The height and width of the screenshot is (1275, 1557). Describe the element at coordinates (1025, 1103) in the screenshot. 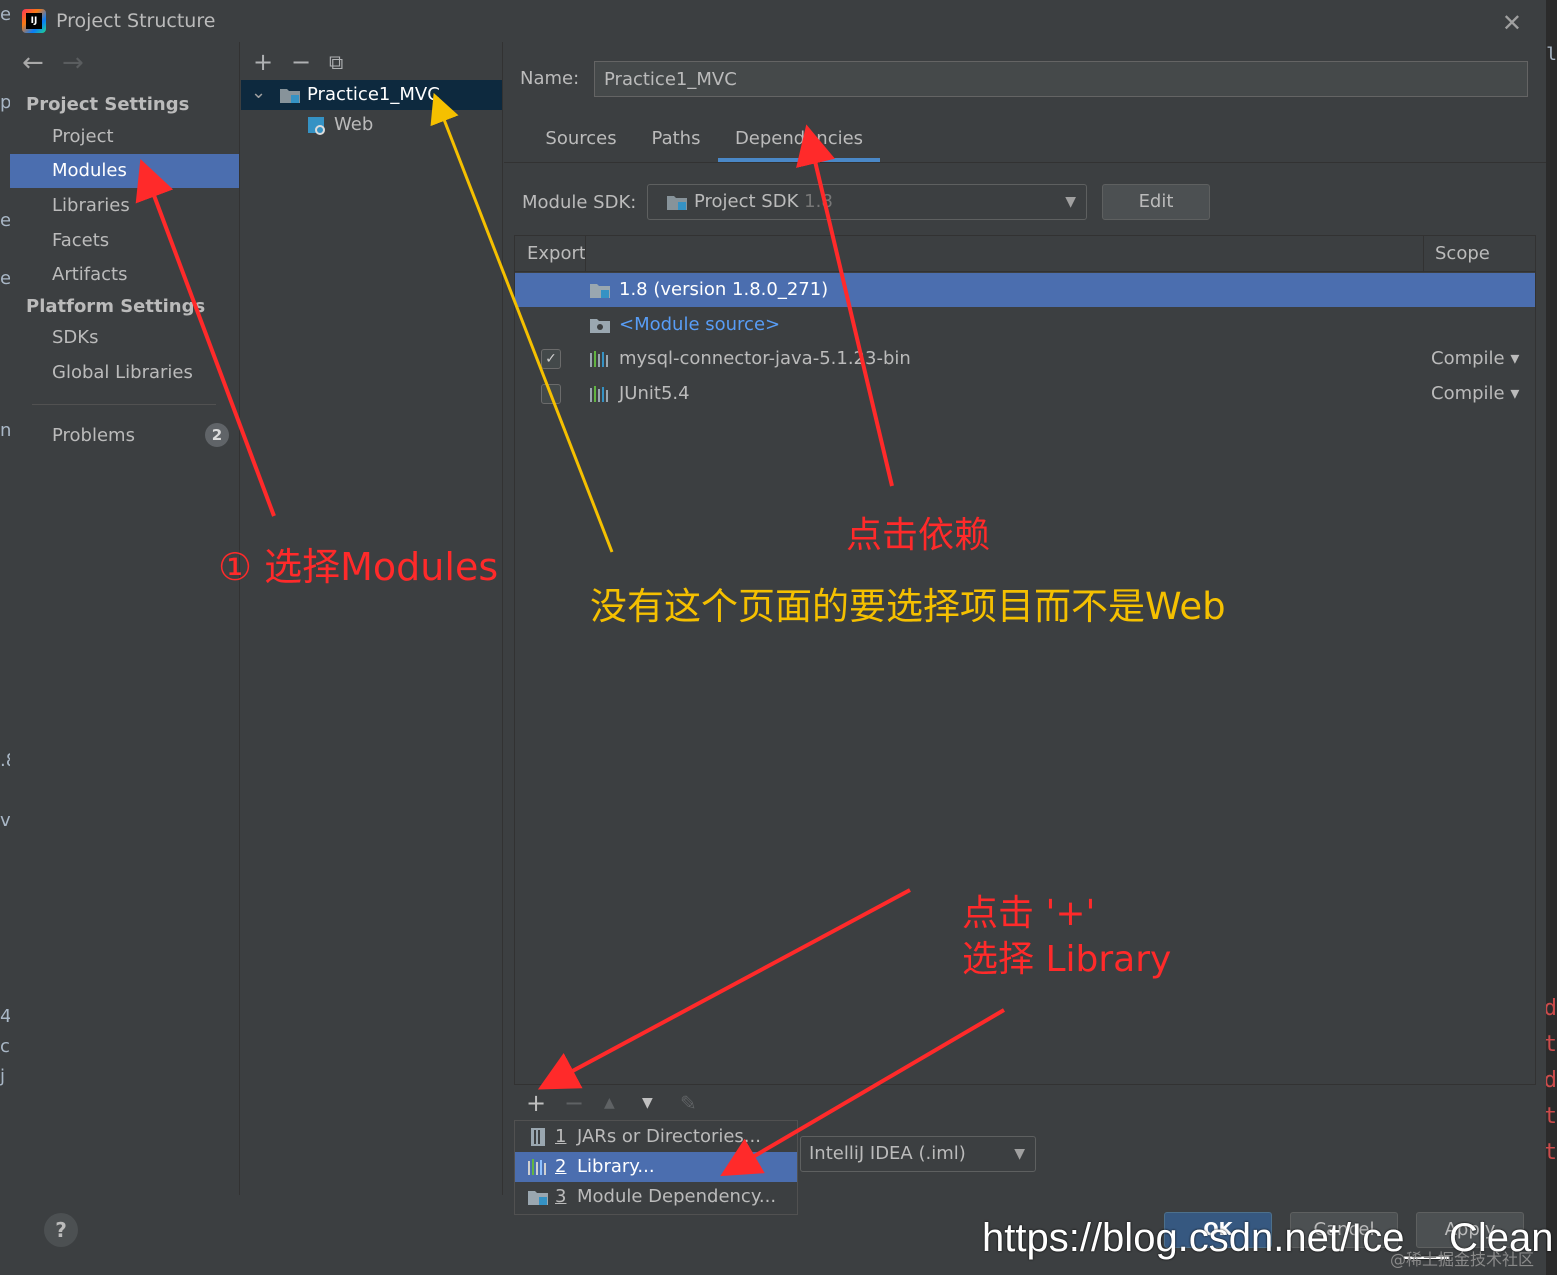

I see `dependencies-toolbar: + − ▲ ▼ ✎` at that location.